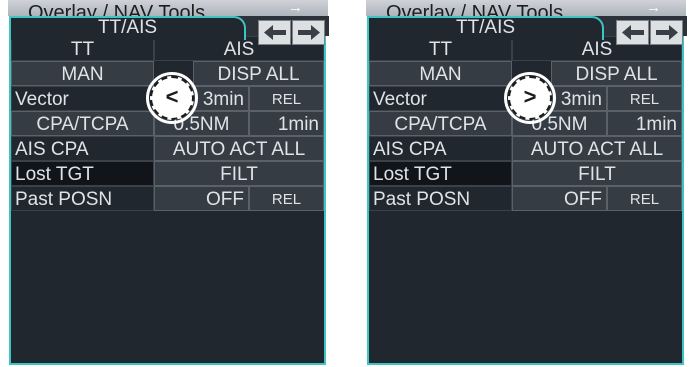  Describe the element at coordinates (530, 98) in the screenshot. I see `callout-marker: >` at that location.